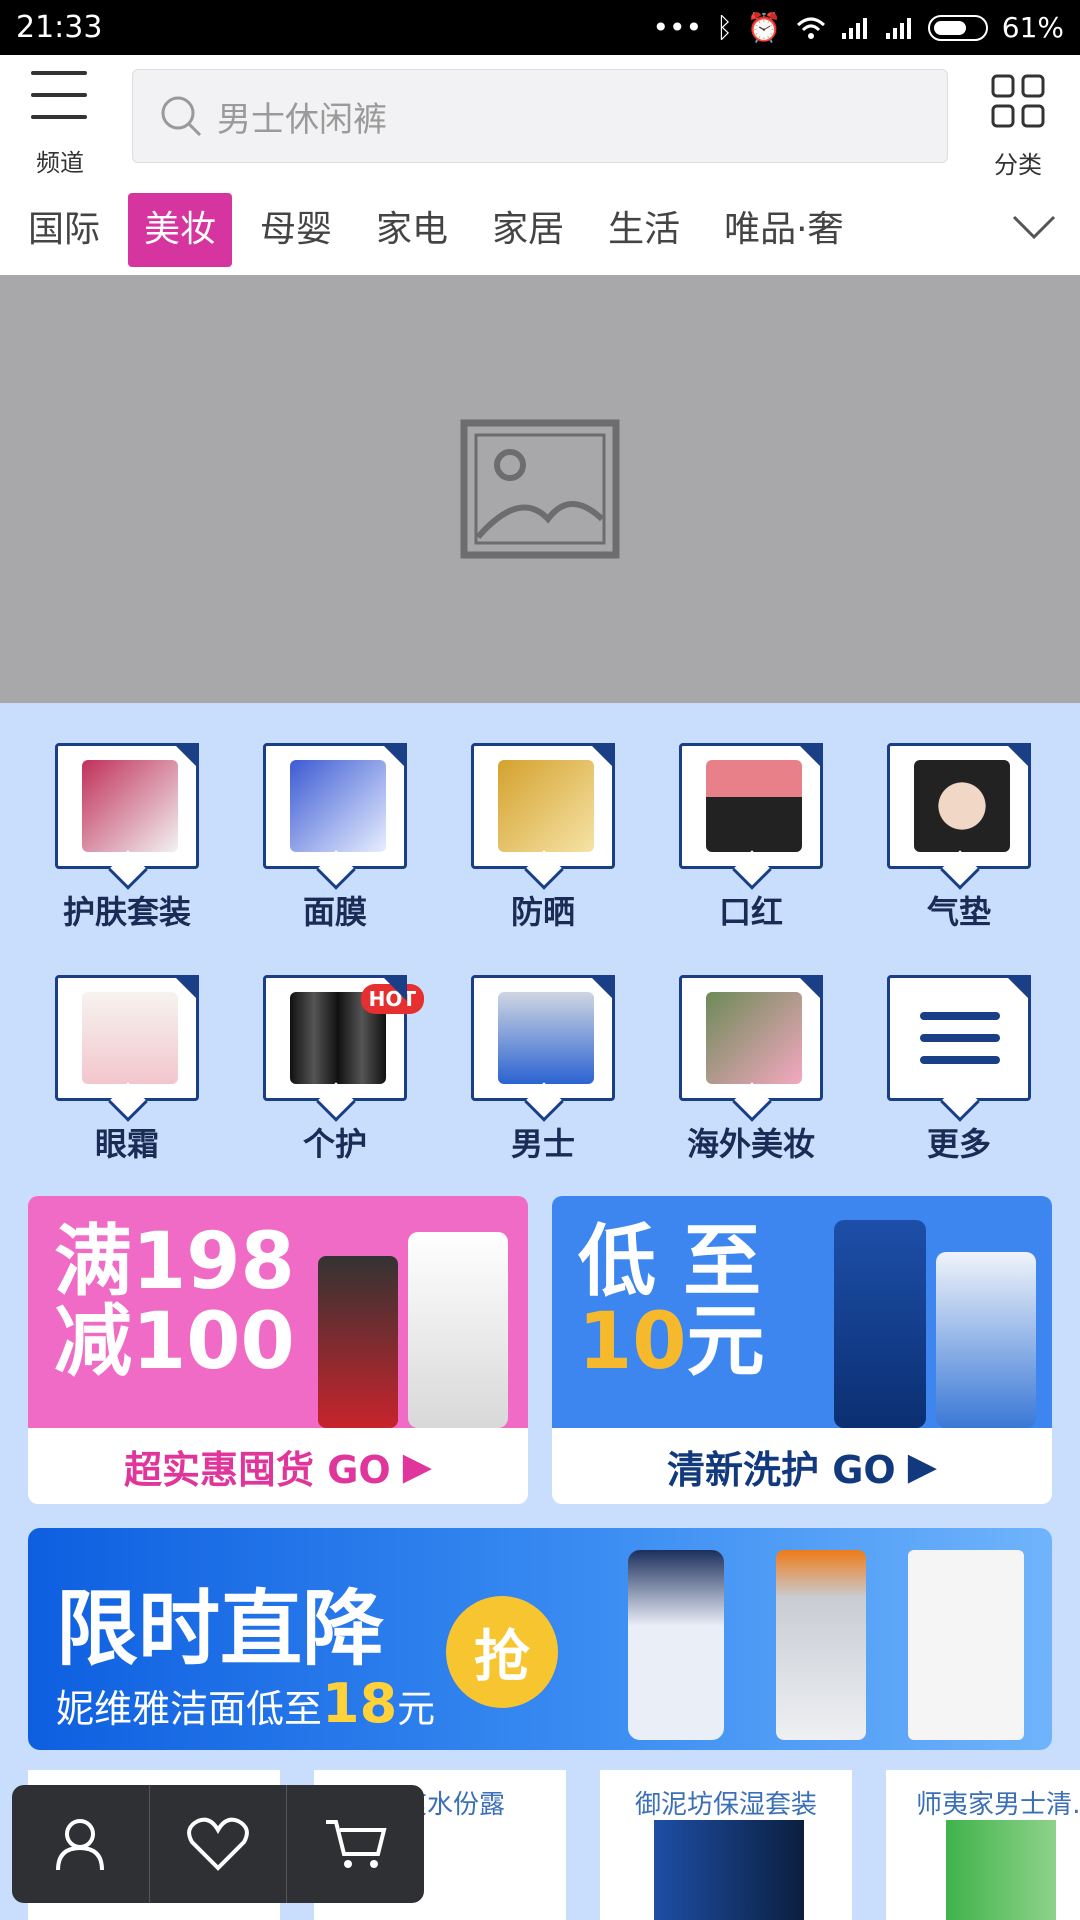 The width and height of the screenshot is (1080, 1920). What do you see at coordinates (960, 1038) in the screenshot?
I see `more-menu-icon` at bounding box center [960, 1038].